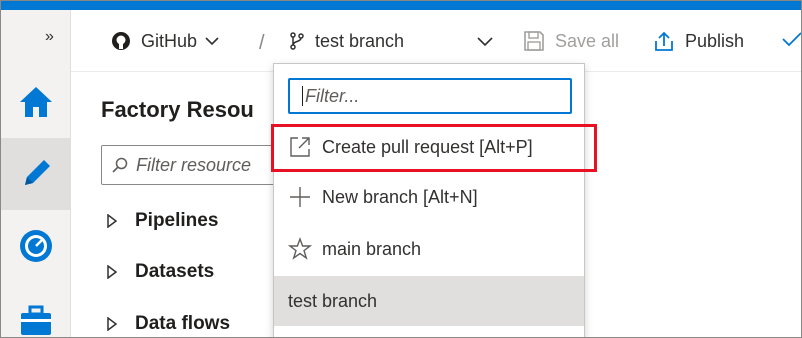  What do you see at coordinates (715, 40) in the screenshot?
I see `publish-label: Publish` at bounding box center [715, 40].